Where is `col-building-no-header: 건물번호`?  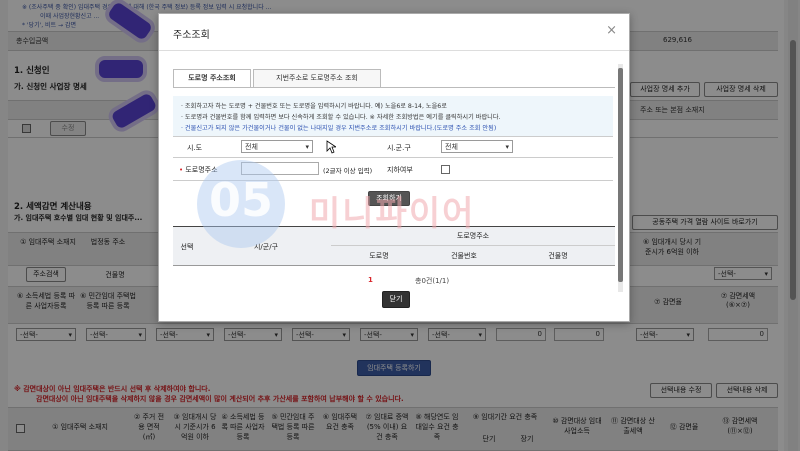
col-building-no-header: 건물번호 is located at coordinates (464, 256).